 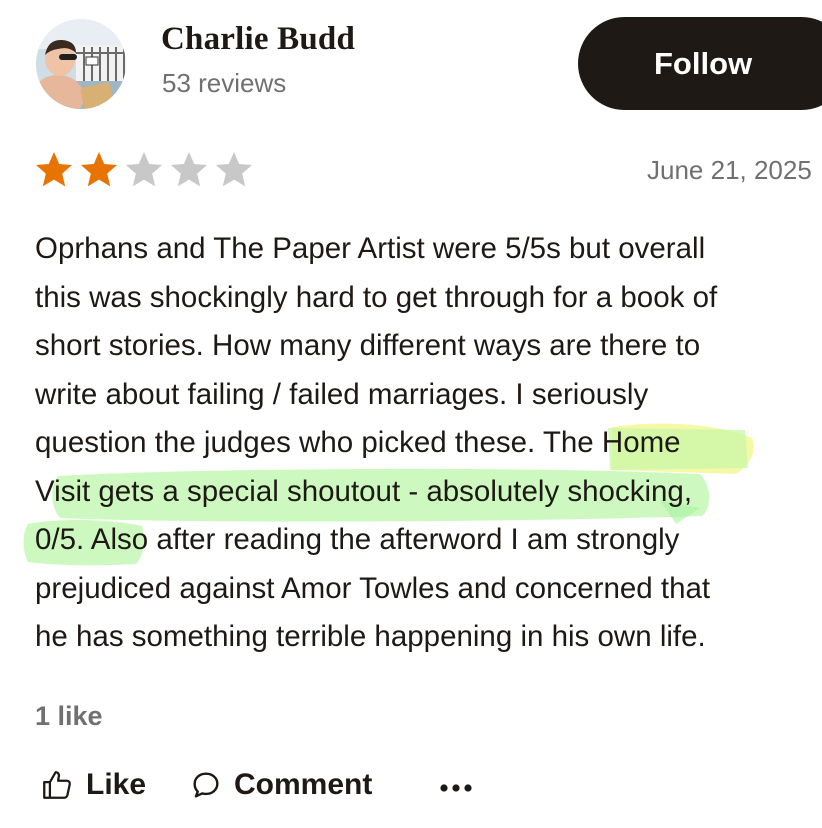 What do you see at coordinates (700, 63) in the screenshot?
I see `follow-button: Follow` at bounding box center [700, 63].